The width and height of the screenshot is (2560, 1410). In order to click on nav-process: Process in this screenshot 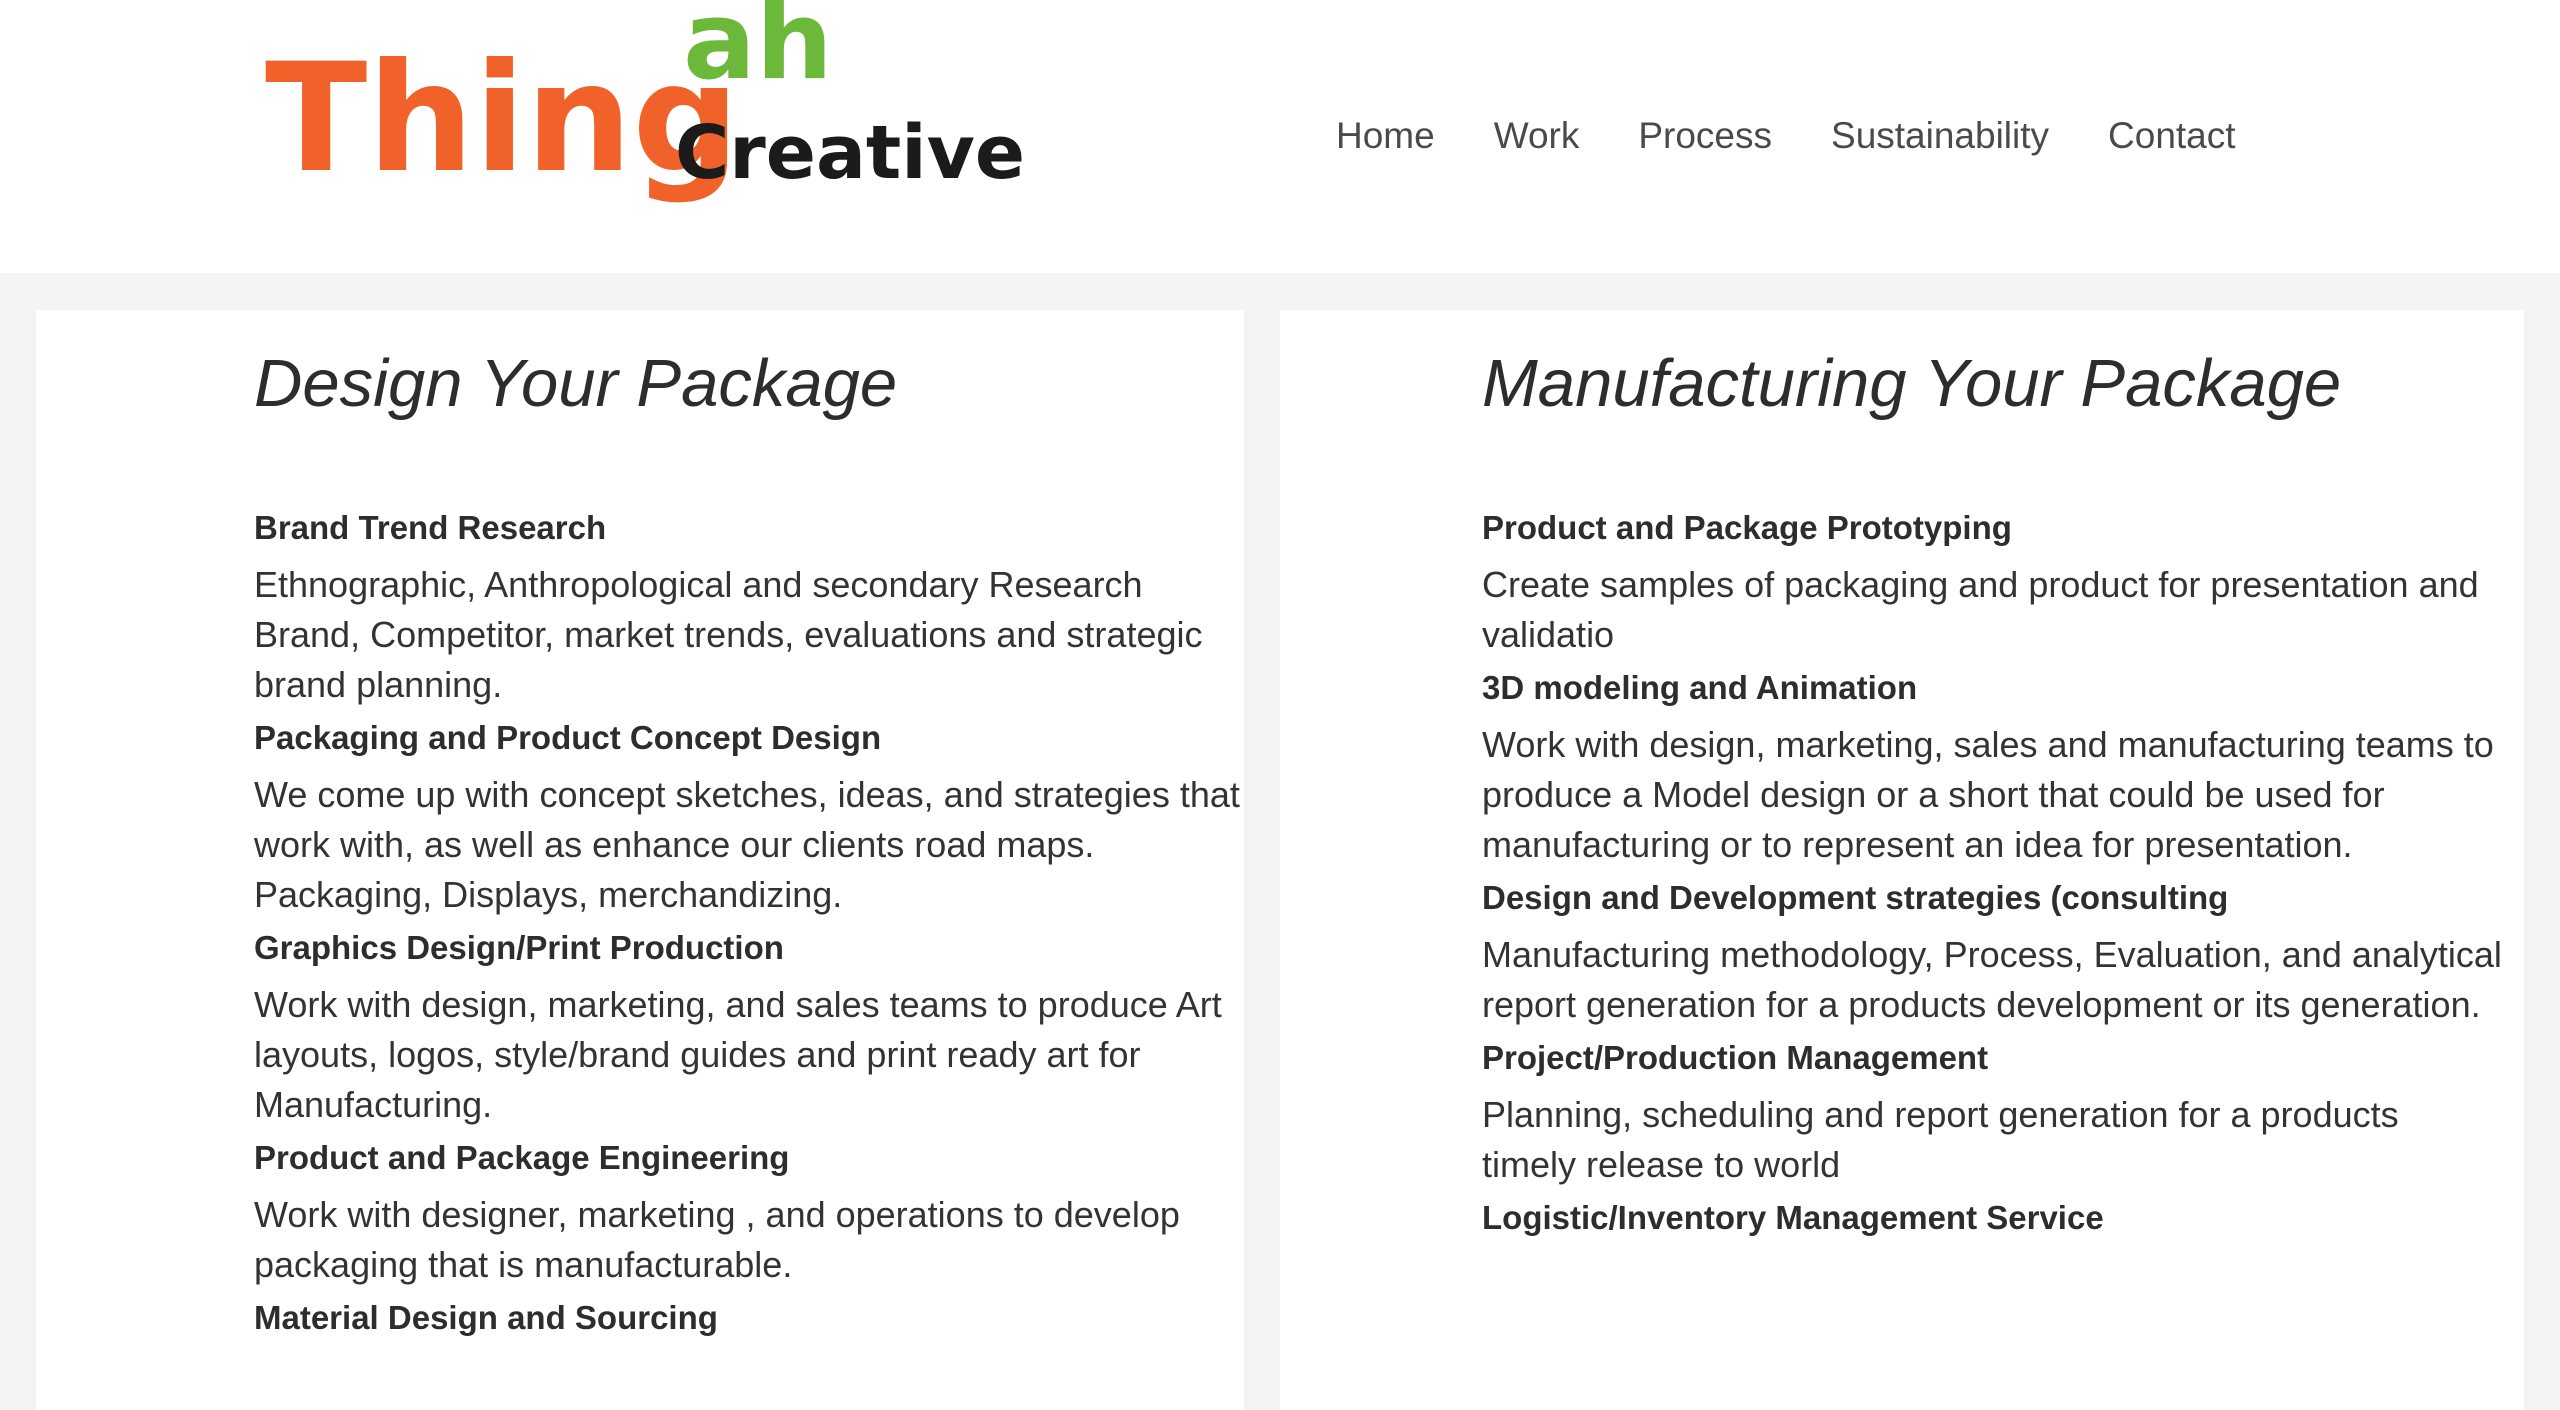, I will do `click(1705, 136)`.